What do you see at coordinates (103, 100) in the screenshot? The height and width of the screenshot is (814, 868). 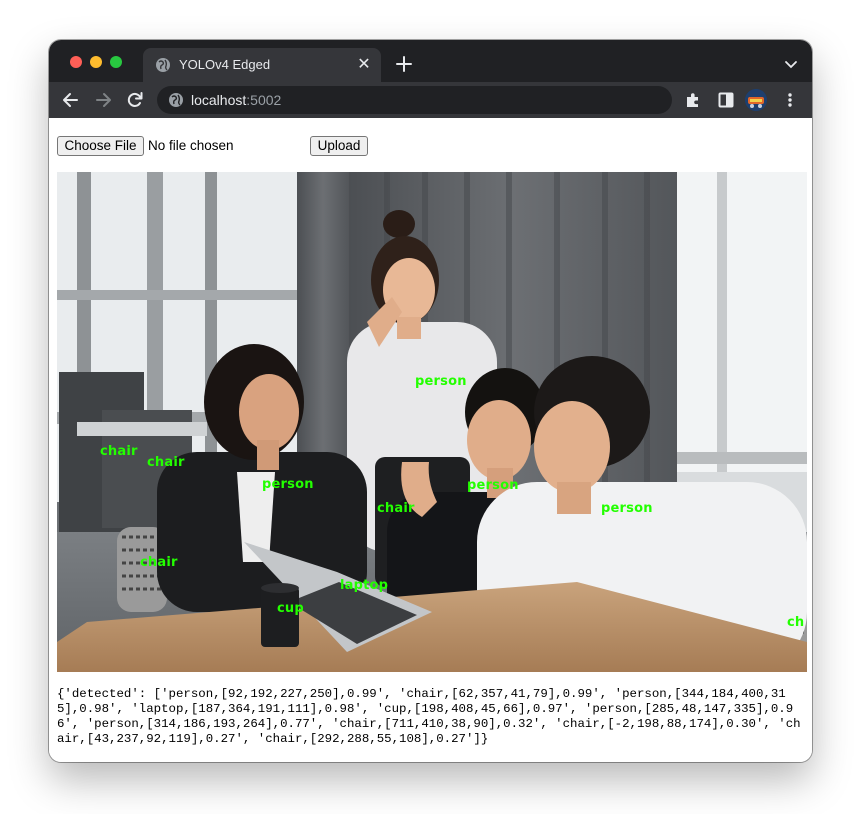 I see `forward-arrow-icon` at bounding box center [103, 100].